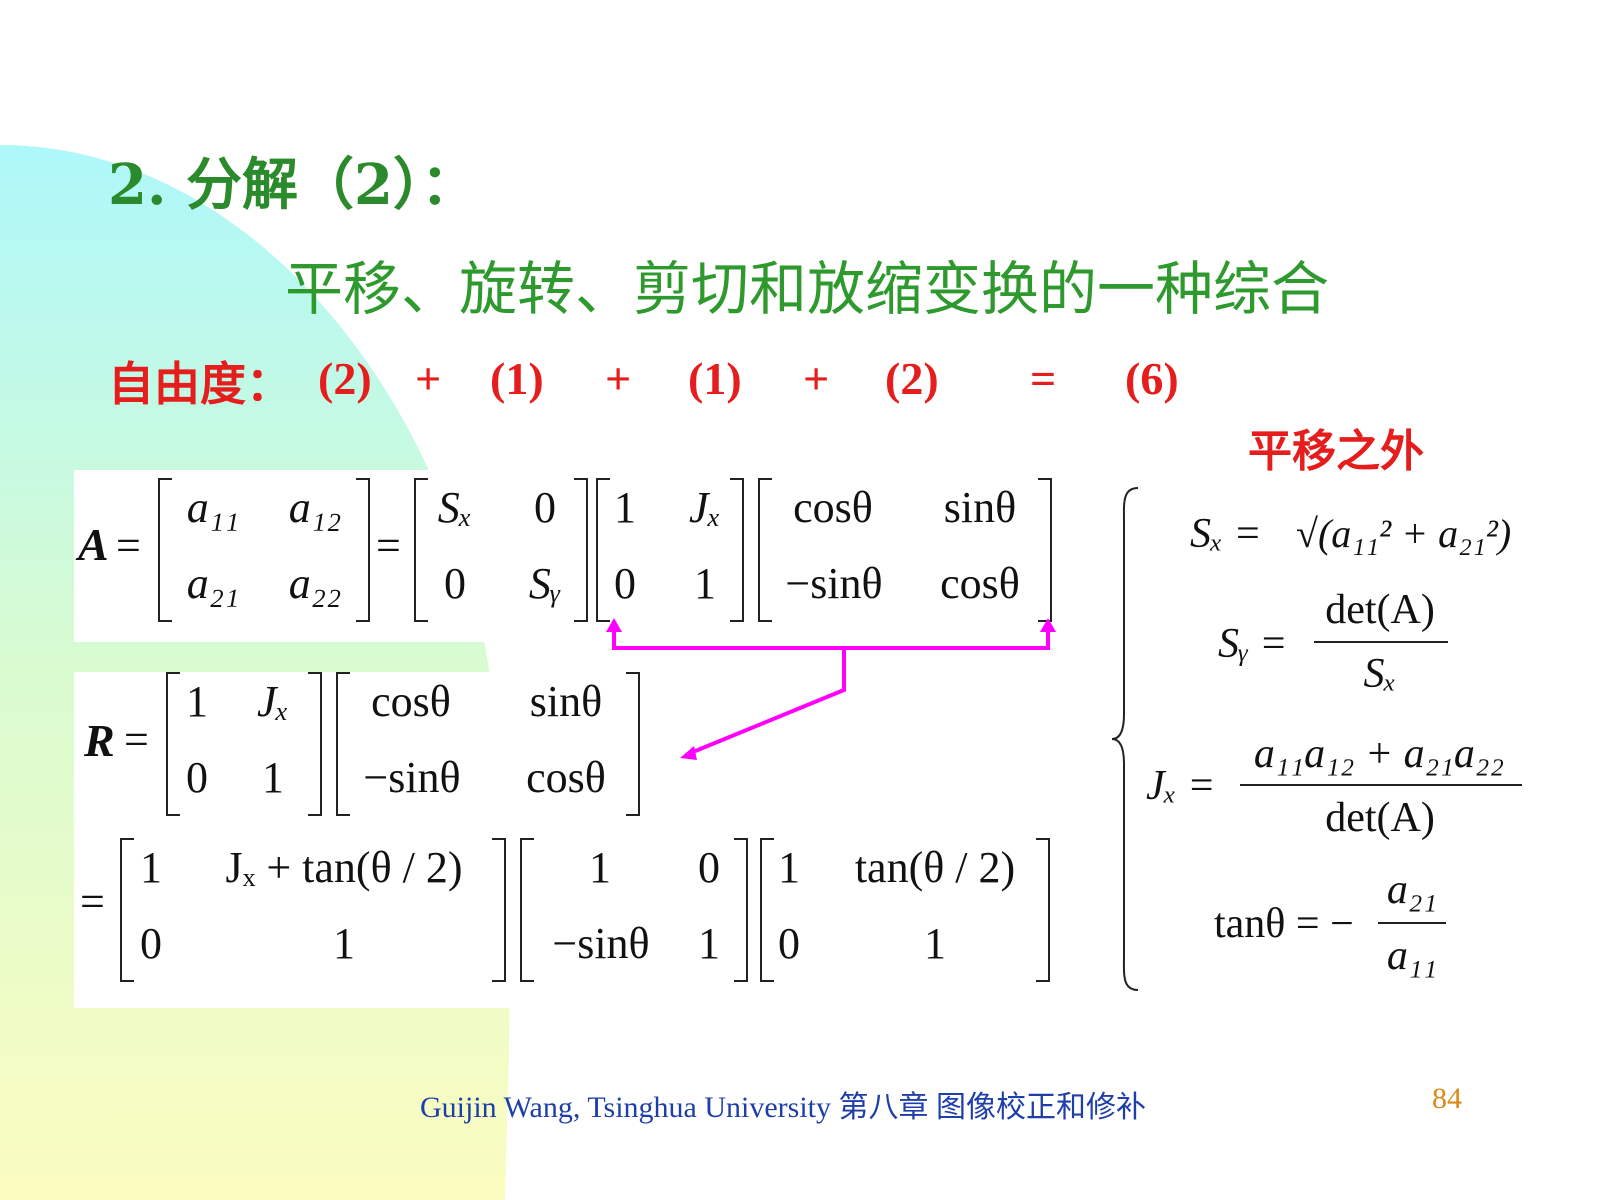  I want to click on sy-denominator: Sₓ, so click(1380, 674).